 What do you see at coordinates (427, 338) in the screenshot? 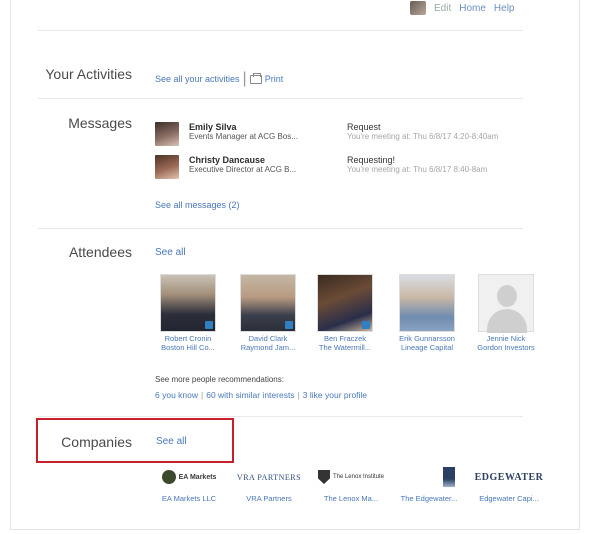
I see `attendee-name: Erik Gunnarsson` at bounding box center [427, 338].